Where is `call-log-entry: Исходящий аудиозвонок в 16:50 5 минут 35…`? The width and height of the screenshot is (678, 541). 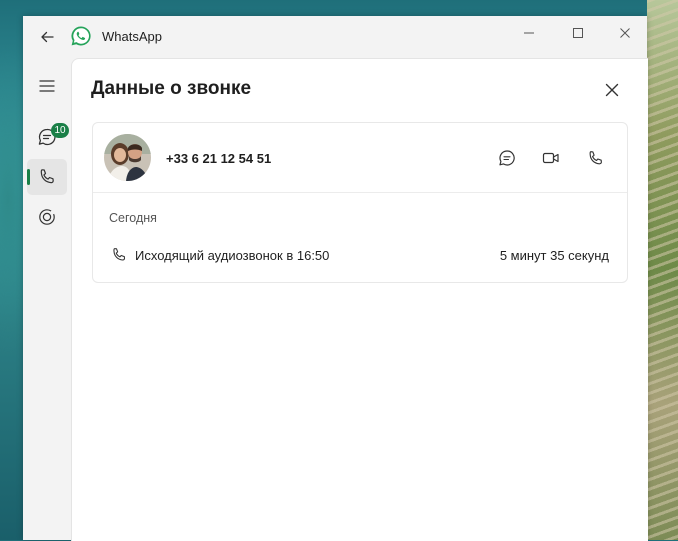
call-log-entry: Исходящий аудиозвонок в 16:50 5 минут 35… is located at coordinates (360, 256).